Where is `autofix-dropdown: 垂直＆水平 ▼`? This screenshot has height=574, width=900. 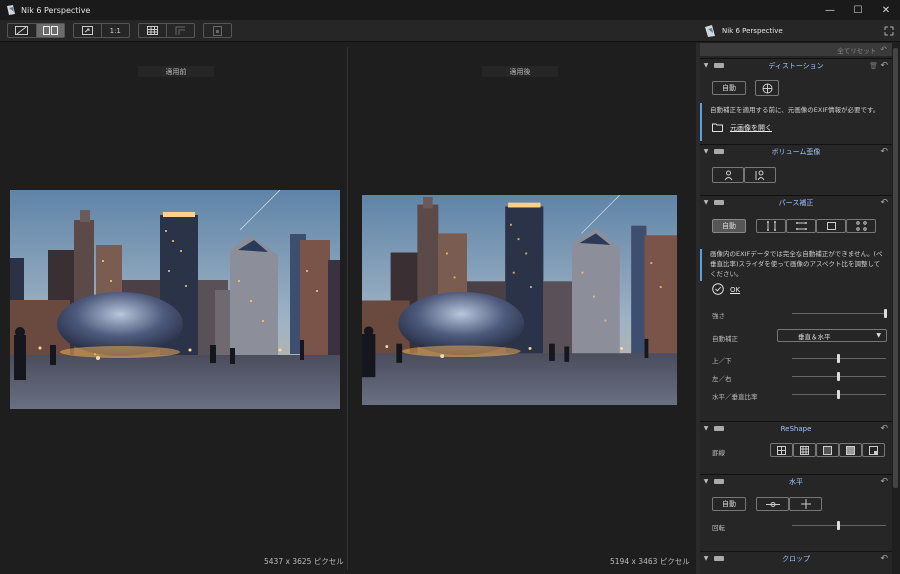
autofix-dropdown: 垂直＆水平 ▼ is located at coordinates (832, 335).